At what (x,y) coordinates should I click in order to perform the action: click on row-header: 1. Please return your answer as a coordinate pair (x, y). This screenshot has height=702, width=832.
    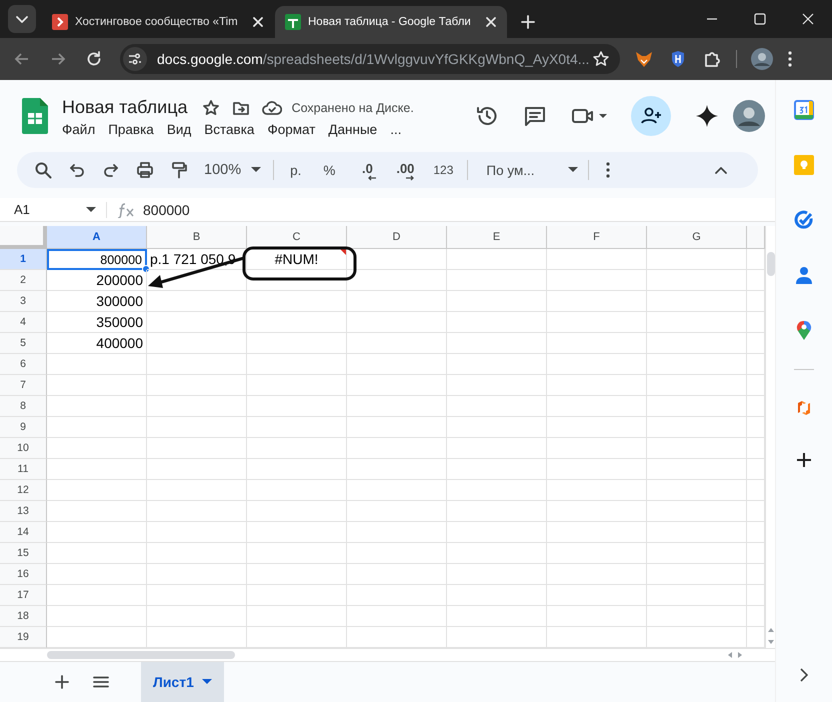
    Looking at the image, I should click on (23, 259).